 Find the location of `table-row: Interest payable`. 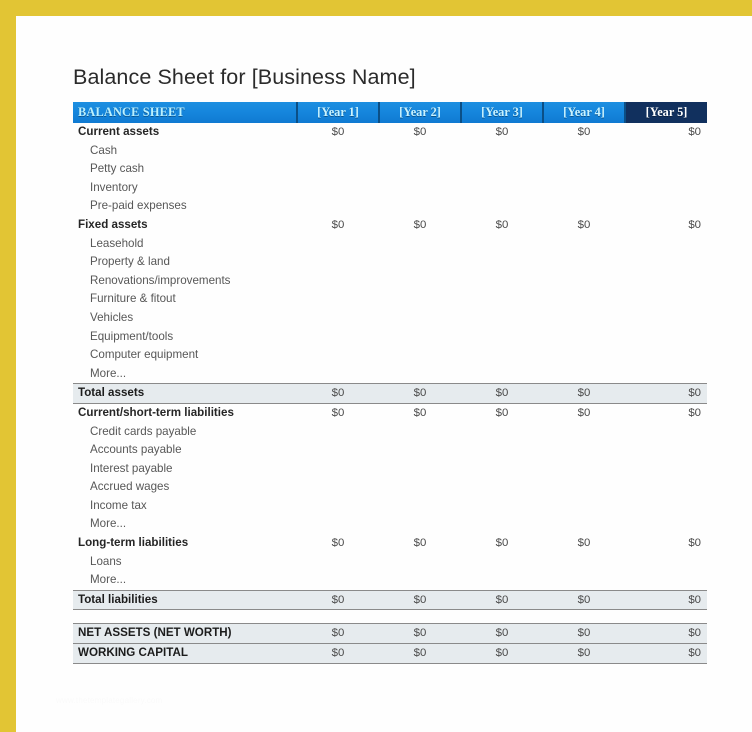

table-row: Interest payable is located at coordinates (390, 469).